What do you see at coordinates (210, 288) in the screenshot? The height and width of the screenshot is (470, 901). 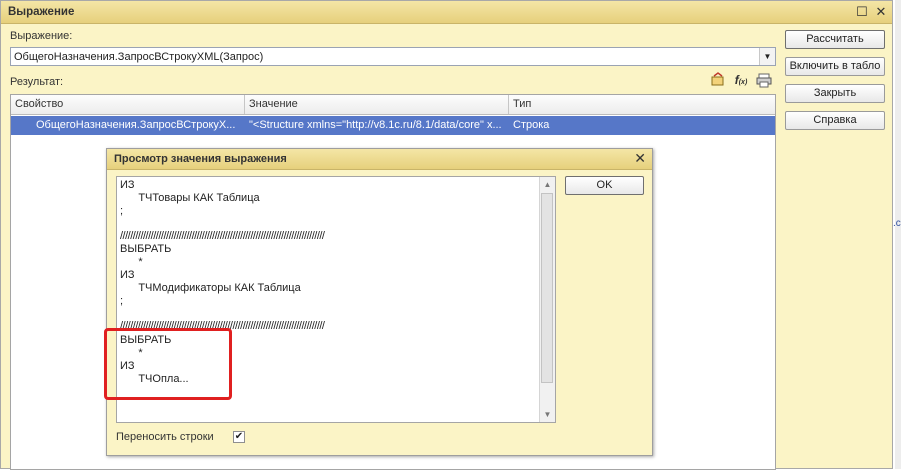 I see `text-line: ТЧМодификаторы КАК Таблица` at bounding box center [210, 288].